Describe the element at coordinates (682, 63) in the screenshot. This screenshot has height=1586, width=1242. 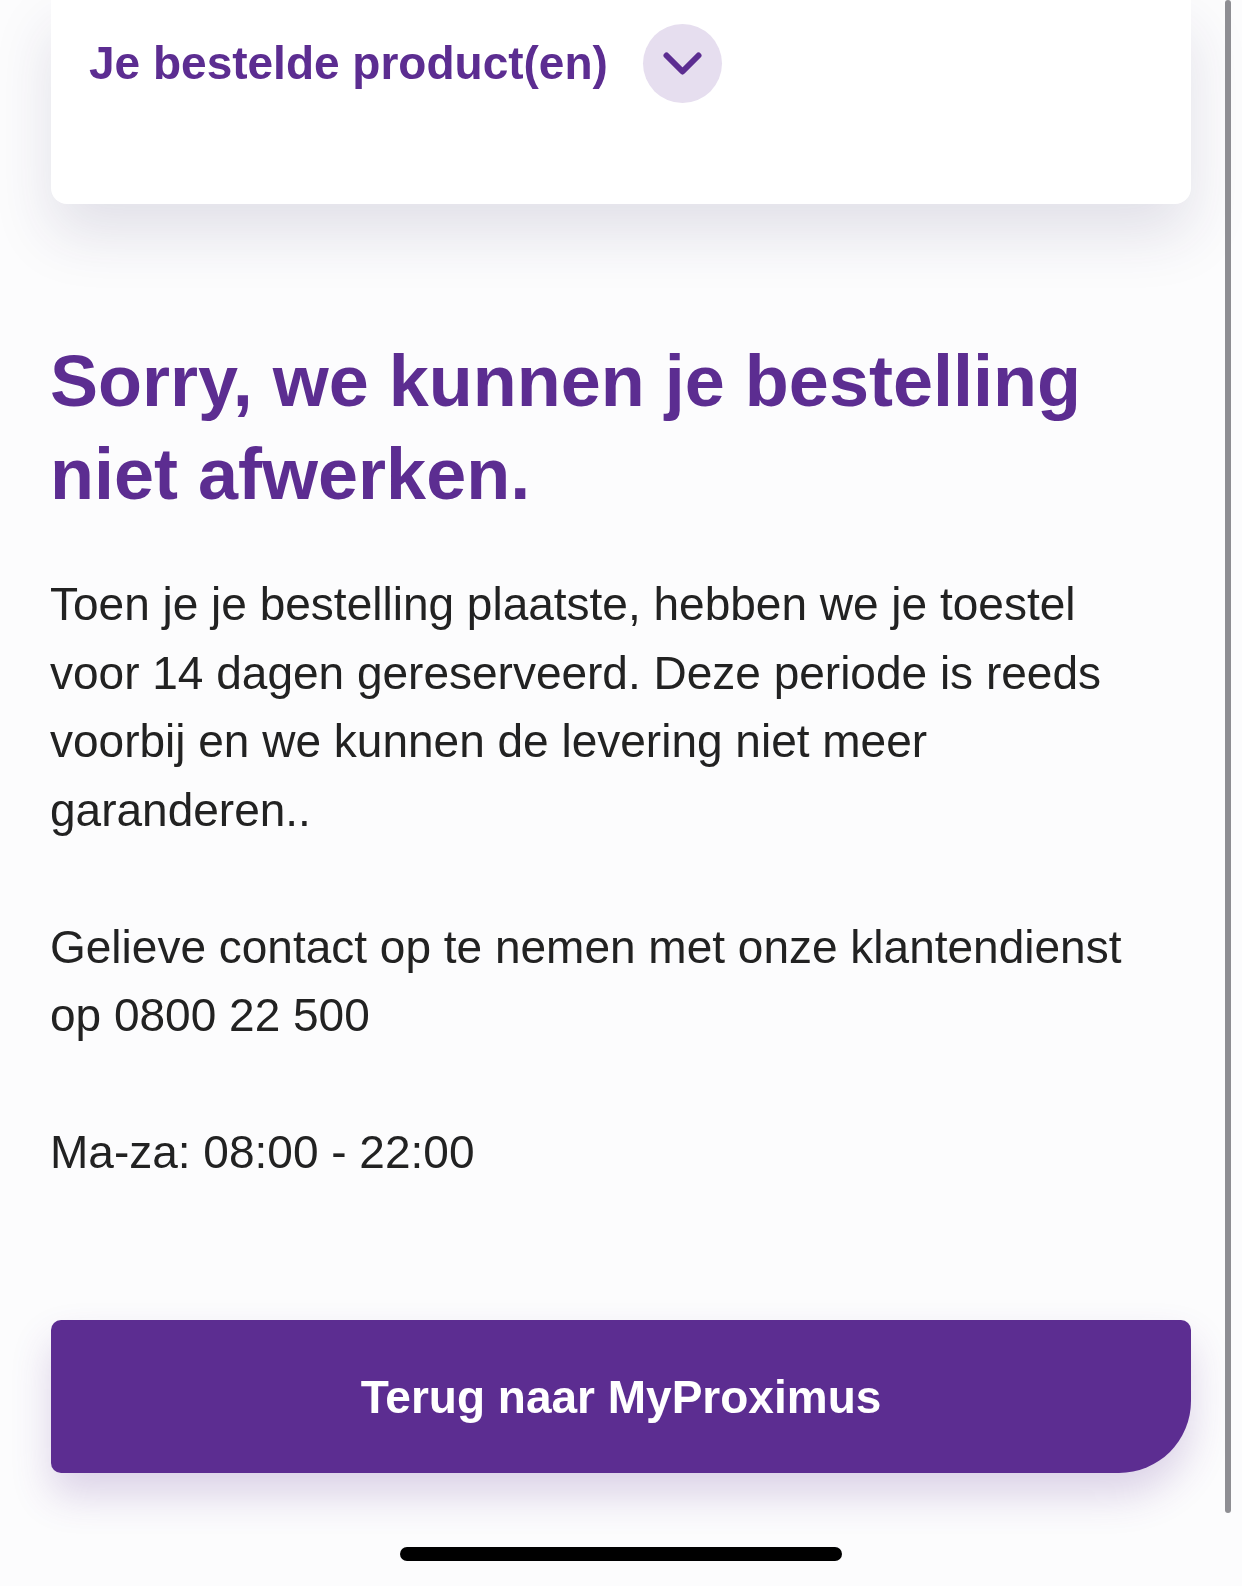
I see `chevron-down-icon` at that location.